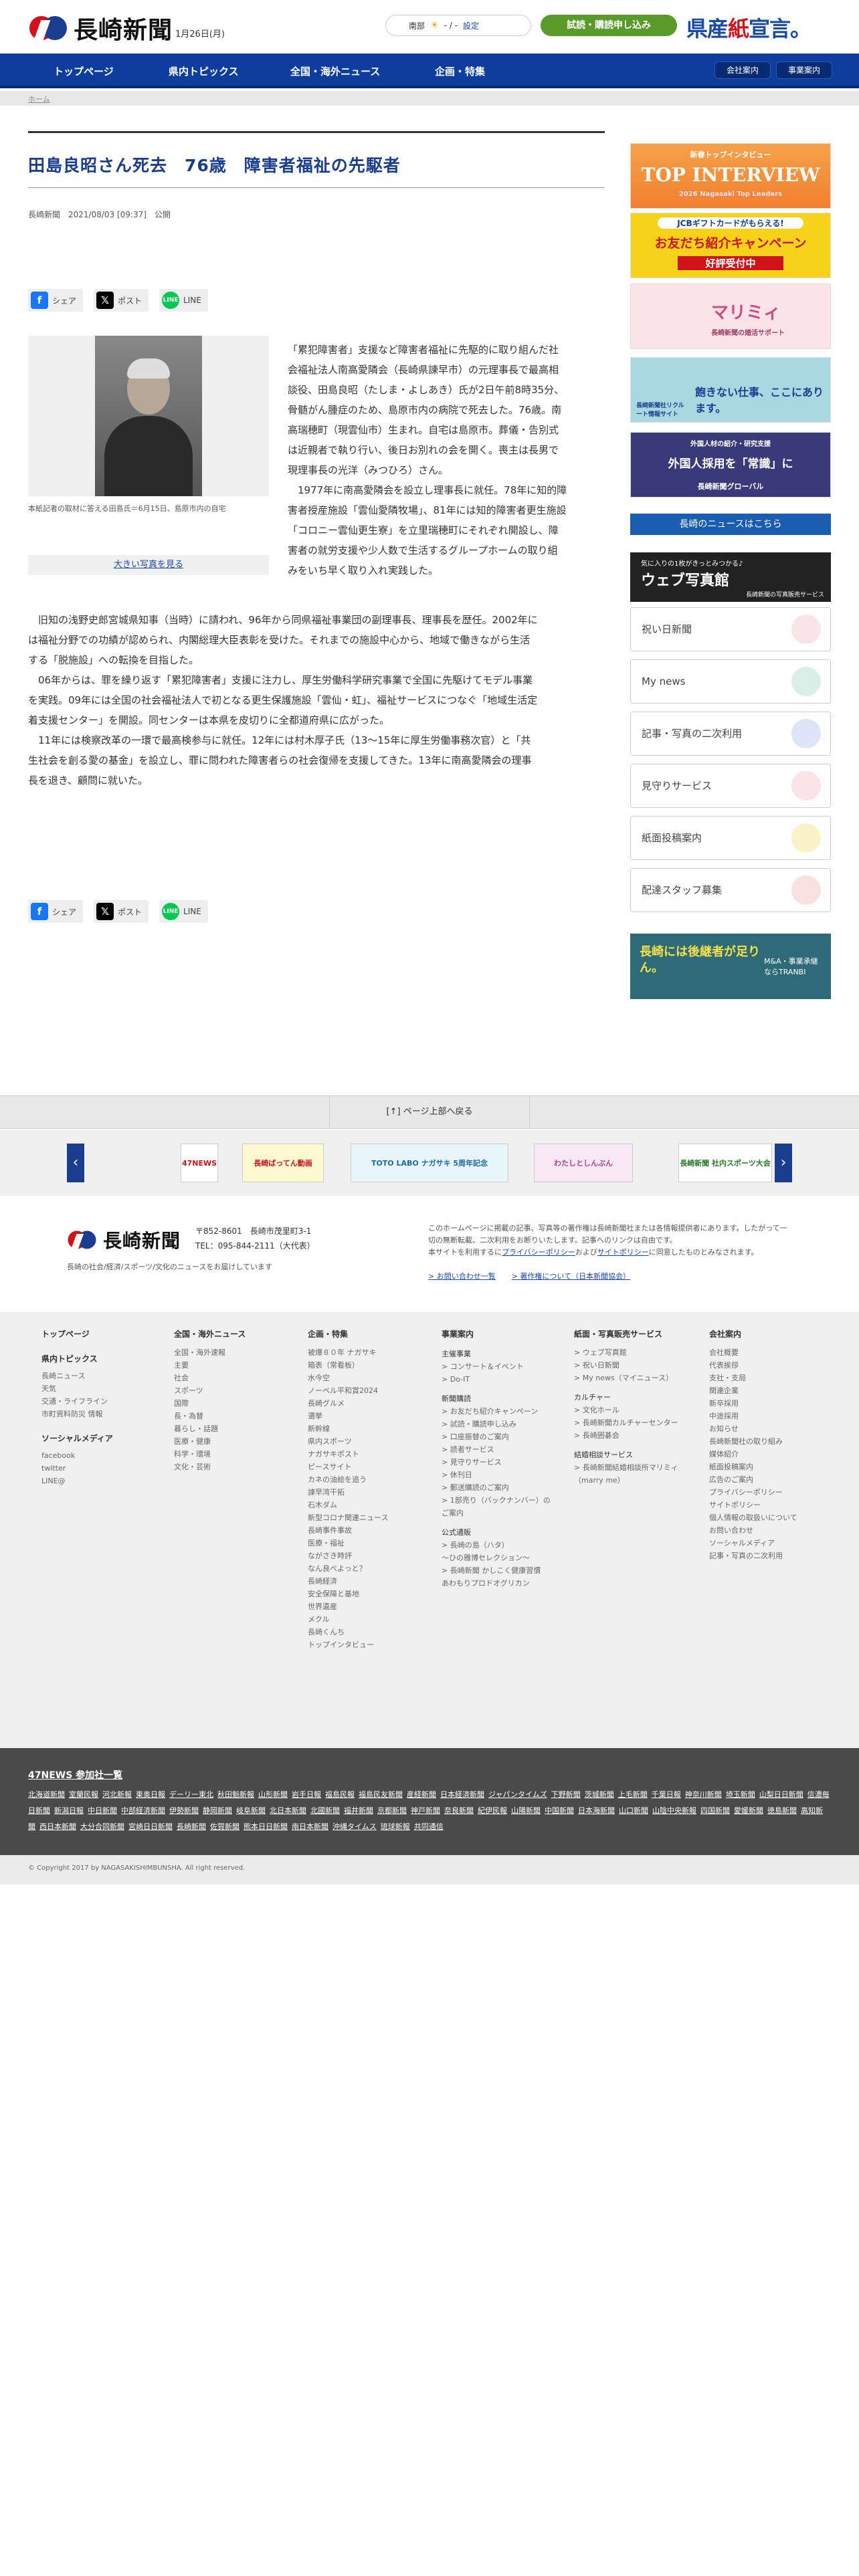 This screenshot has height=2576, width=859. I want to click on news47-paper-link: 大分合同新聞, so click(102, 1826).